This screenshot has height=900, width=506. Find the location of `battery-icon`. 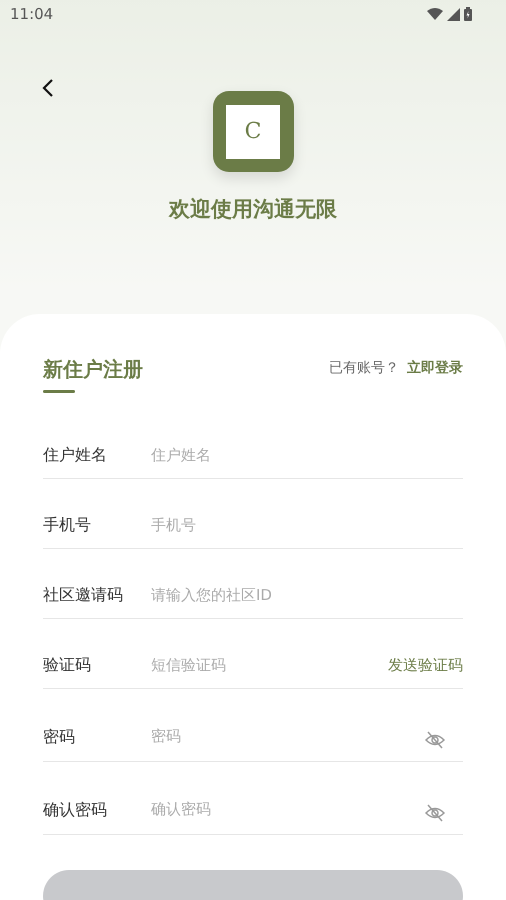

battery-icon is located at coordinates (468, 14).